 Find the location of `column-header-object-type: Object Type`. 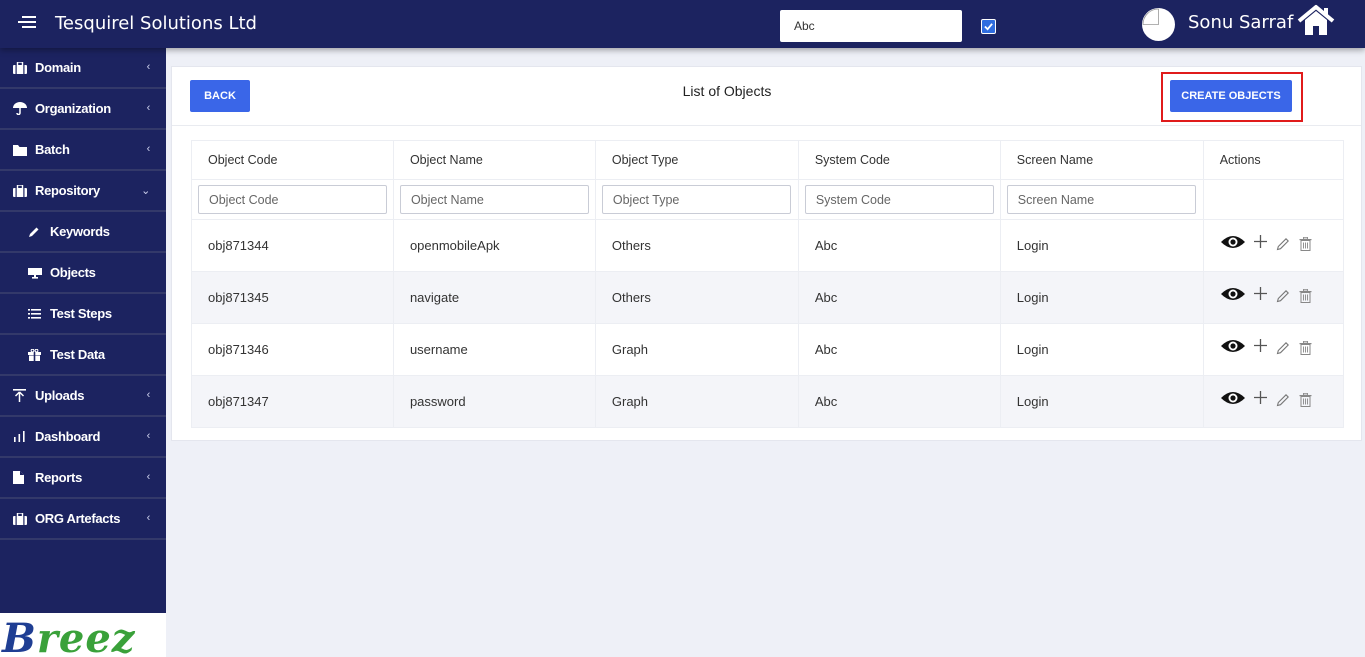

column-header-object-type: Object Type is located at coordinates (696, 160).